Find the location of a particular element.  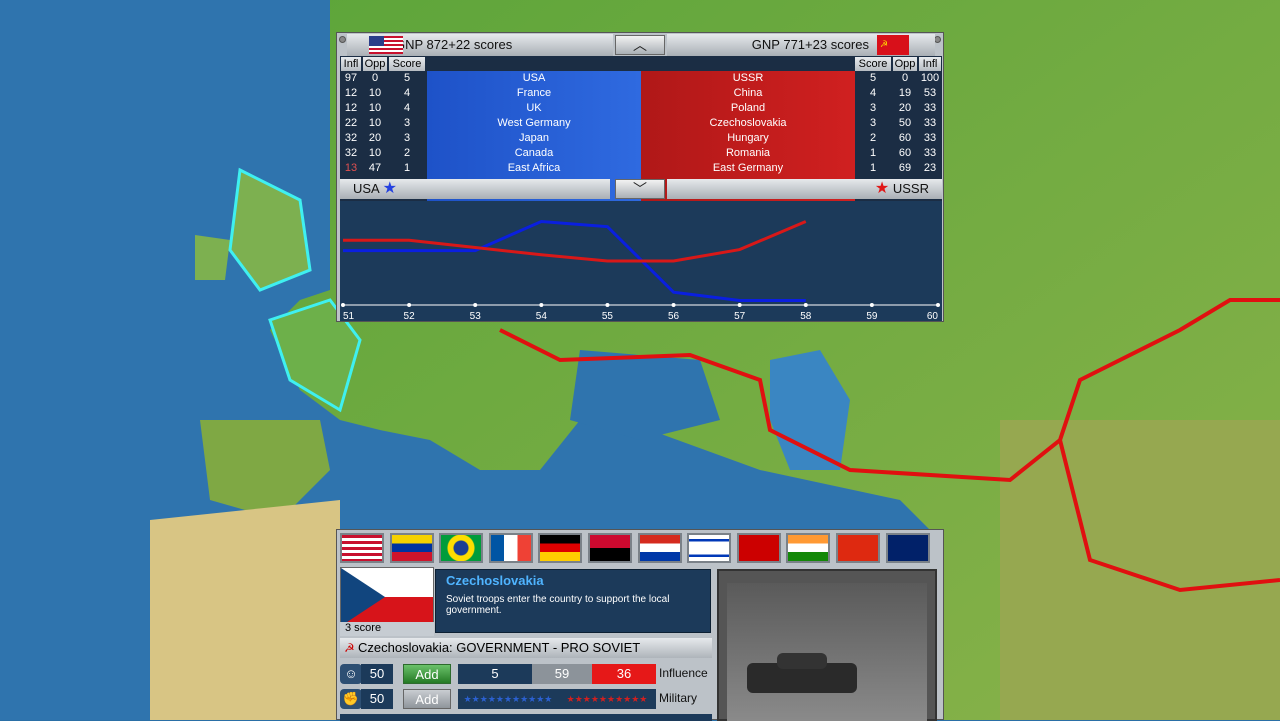

ussr-legend-label: USSR is located at coordinates (910, 188).